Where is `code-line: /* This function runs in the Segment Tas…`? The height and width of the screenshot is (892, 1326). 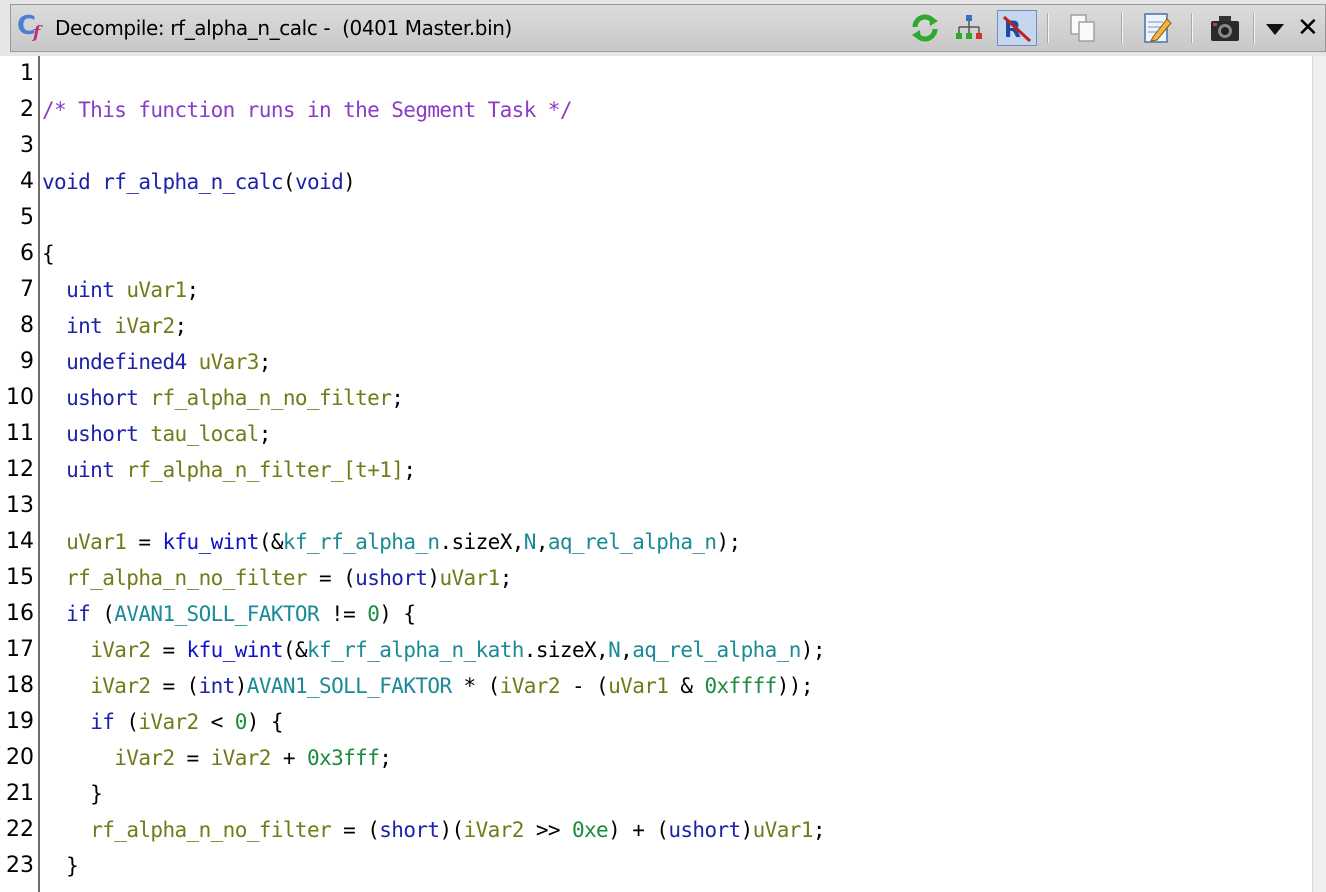
code-line: /* This function runs in the Segment Tas… is located at coordinates (307, 110).